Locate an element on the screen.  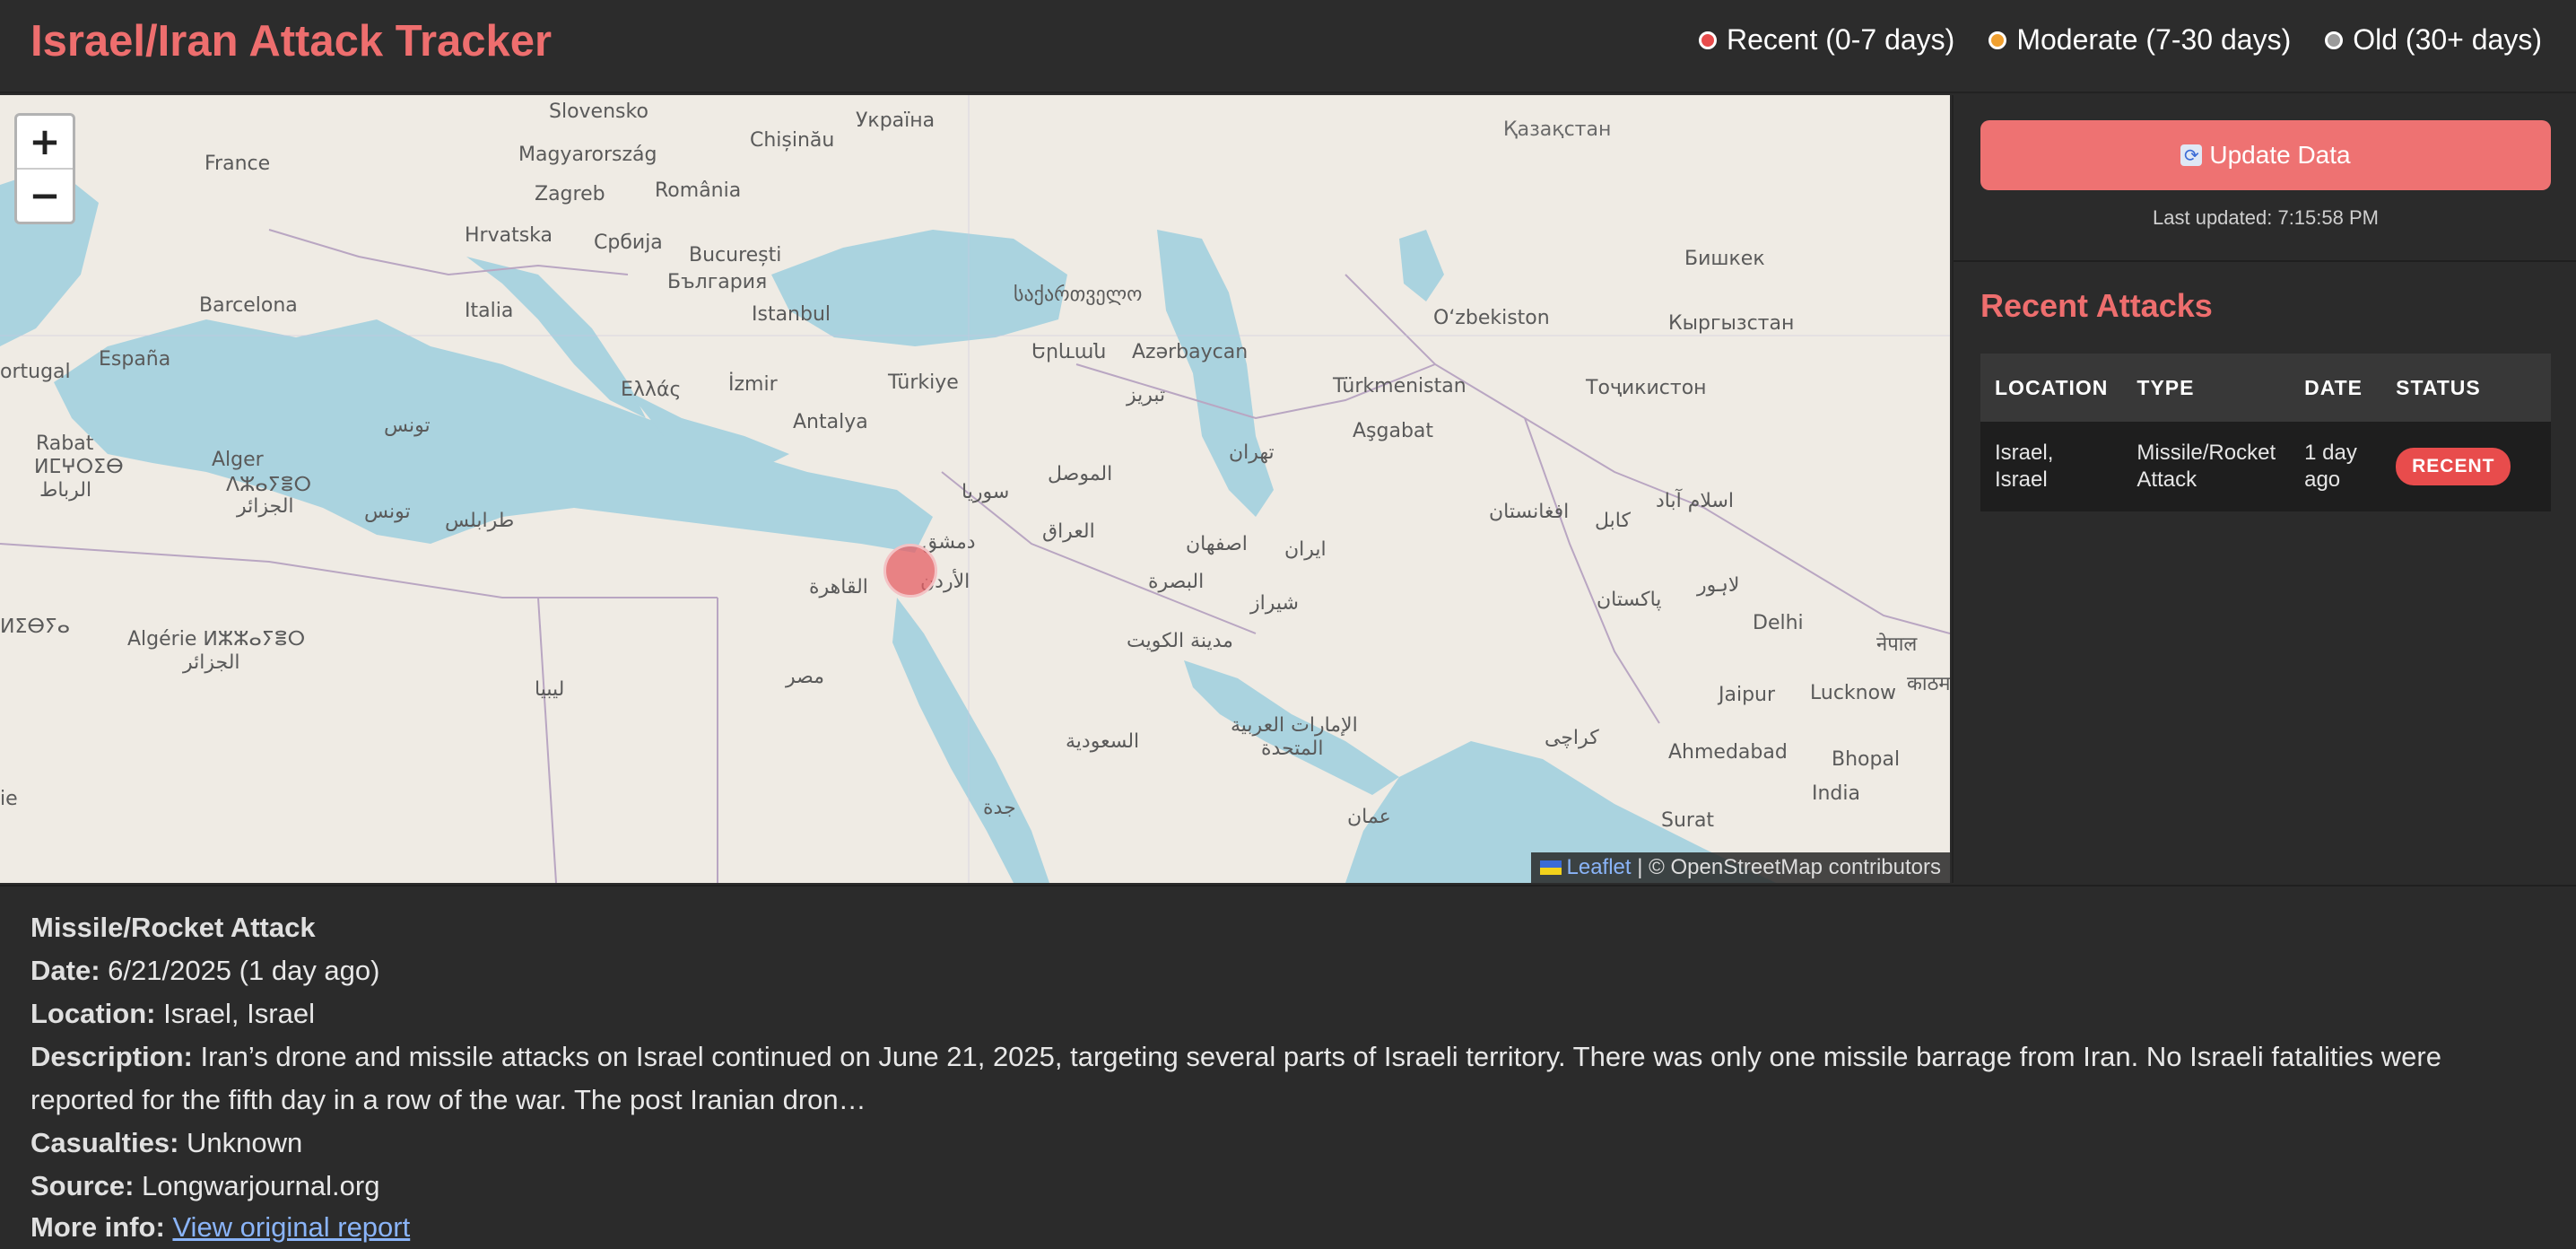
map-label: ⴷⵣⴰⵢⴻⵔ is located at coordinates (269, 485).